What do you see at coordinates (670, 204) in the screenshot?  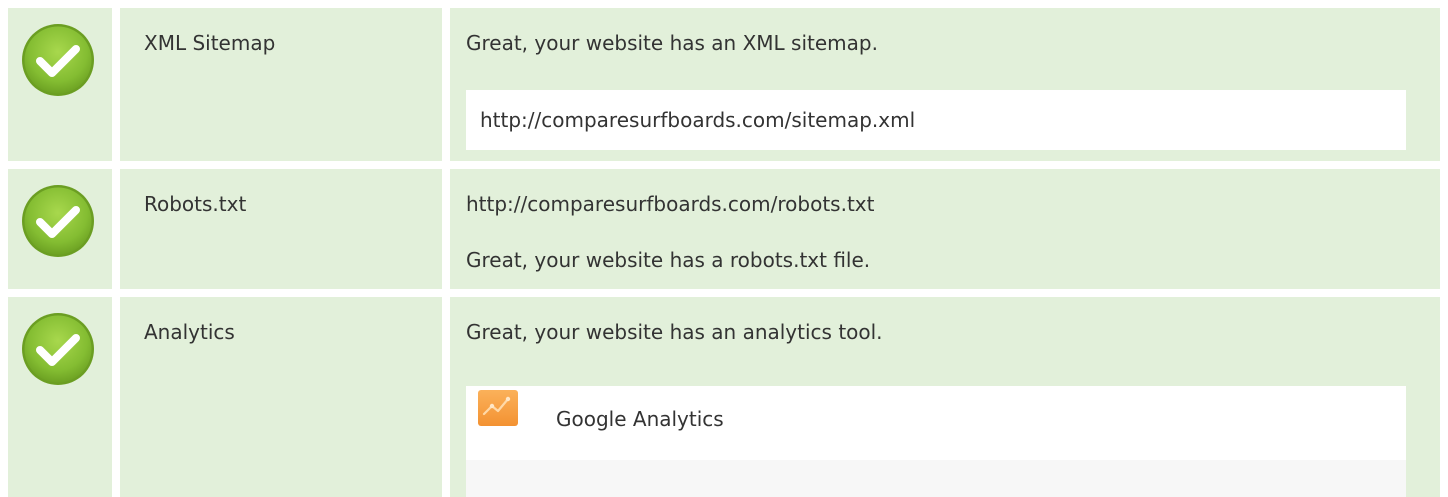 I see `robots-url: http://comparesurfboards.com/robots.txt` at bounding box center [670, 204].